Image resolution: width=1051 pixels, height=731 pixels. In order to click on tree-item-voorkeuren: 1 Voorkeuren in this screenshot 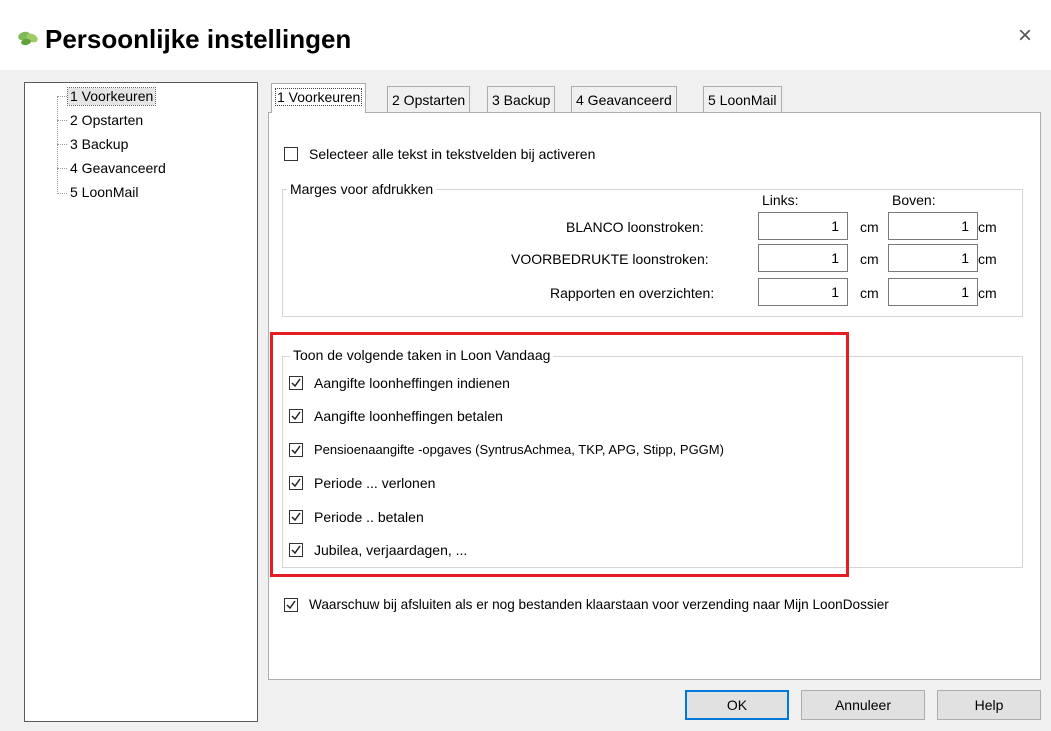, I will do `click(111, 96)`.